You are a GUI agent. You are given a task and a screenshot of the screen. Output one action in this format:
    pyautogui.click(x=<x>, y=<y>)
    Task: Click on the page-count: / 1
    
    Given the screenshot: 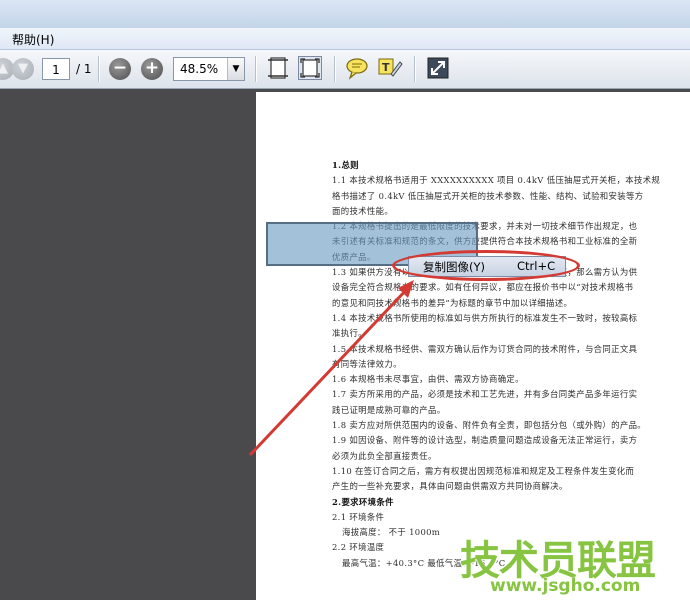 What is the action you would take?
    pyautogui.click(x=84, y=69)
    